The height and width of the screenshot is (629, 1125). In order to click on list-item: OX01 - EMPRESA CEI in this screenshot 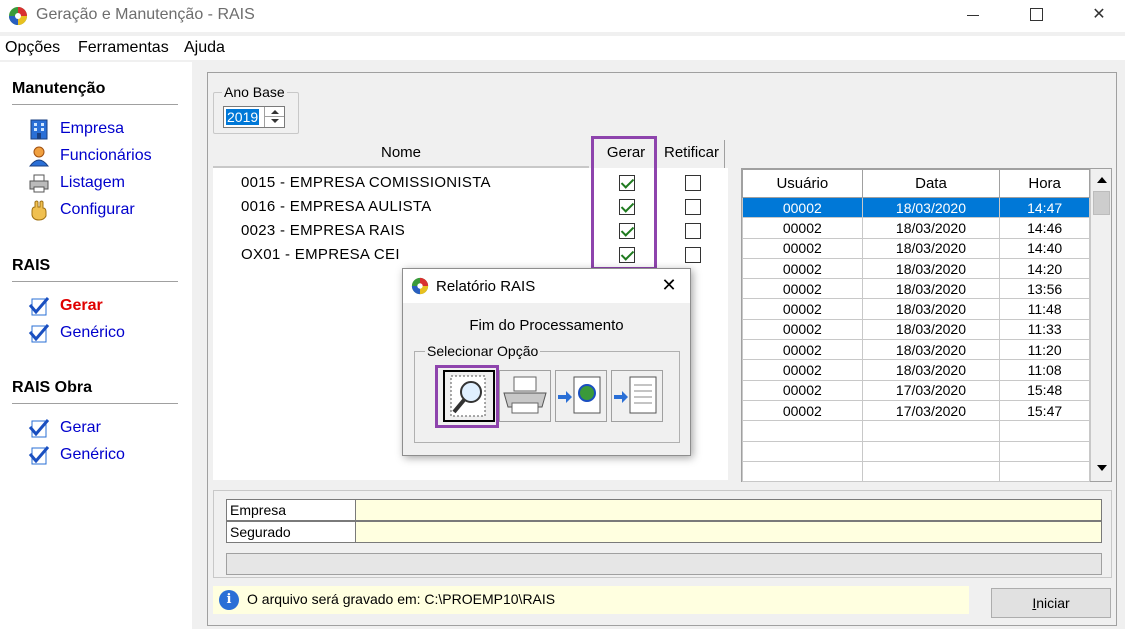, I will do `click(320, 254)`.